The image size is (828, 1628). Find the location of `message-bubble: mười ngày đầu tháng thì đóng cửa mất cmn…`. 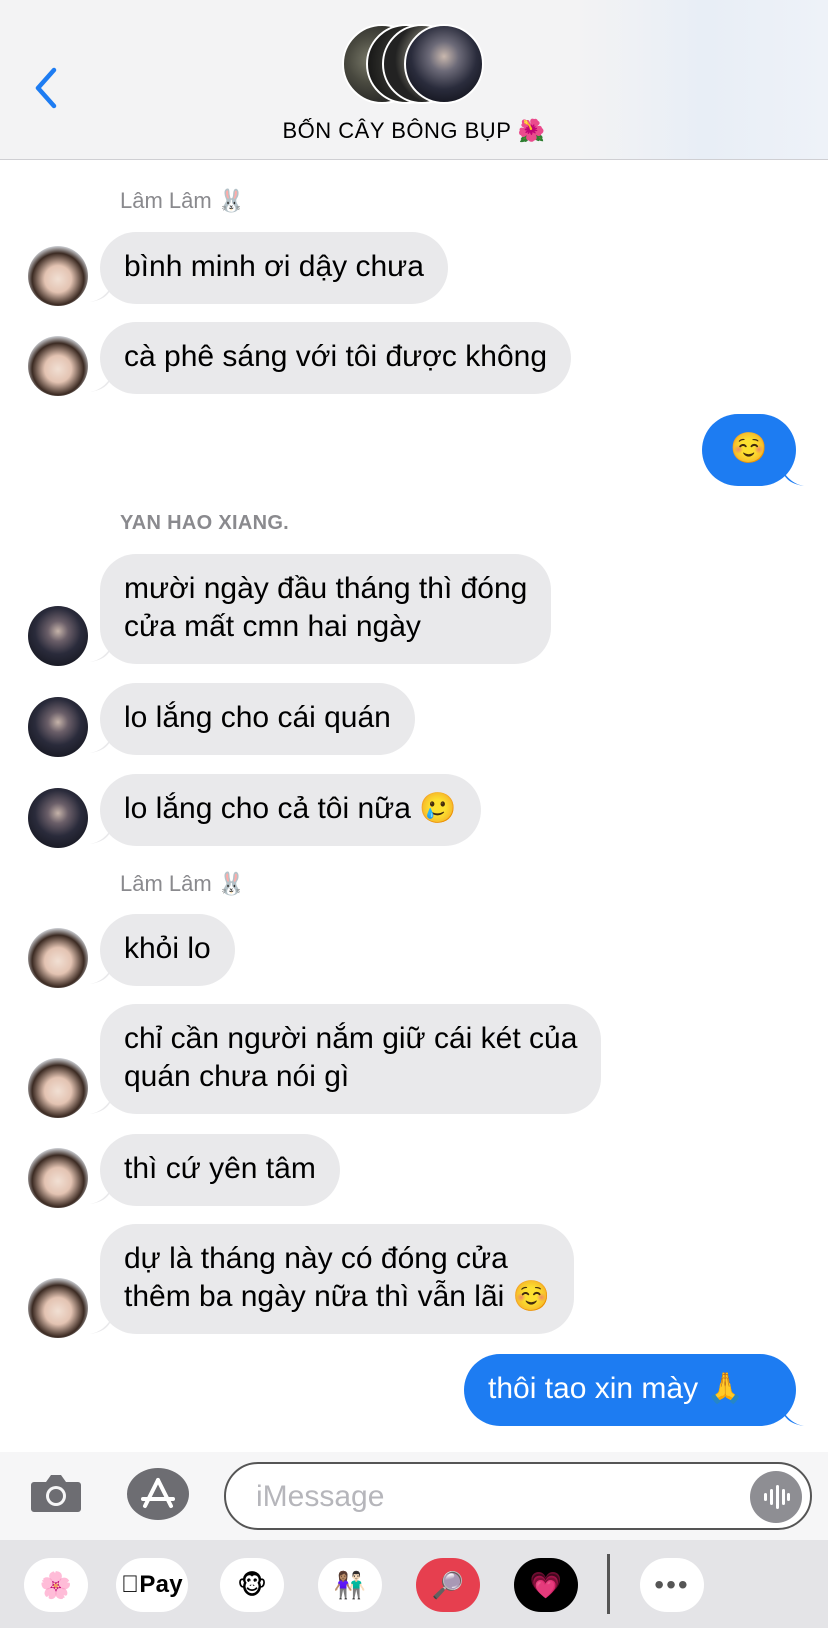

message-bubble: mười ngày đầu tháng thì đóng cửa mất cmn… is located at coordinates (326, 609).